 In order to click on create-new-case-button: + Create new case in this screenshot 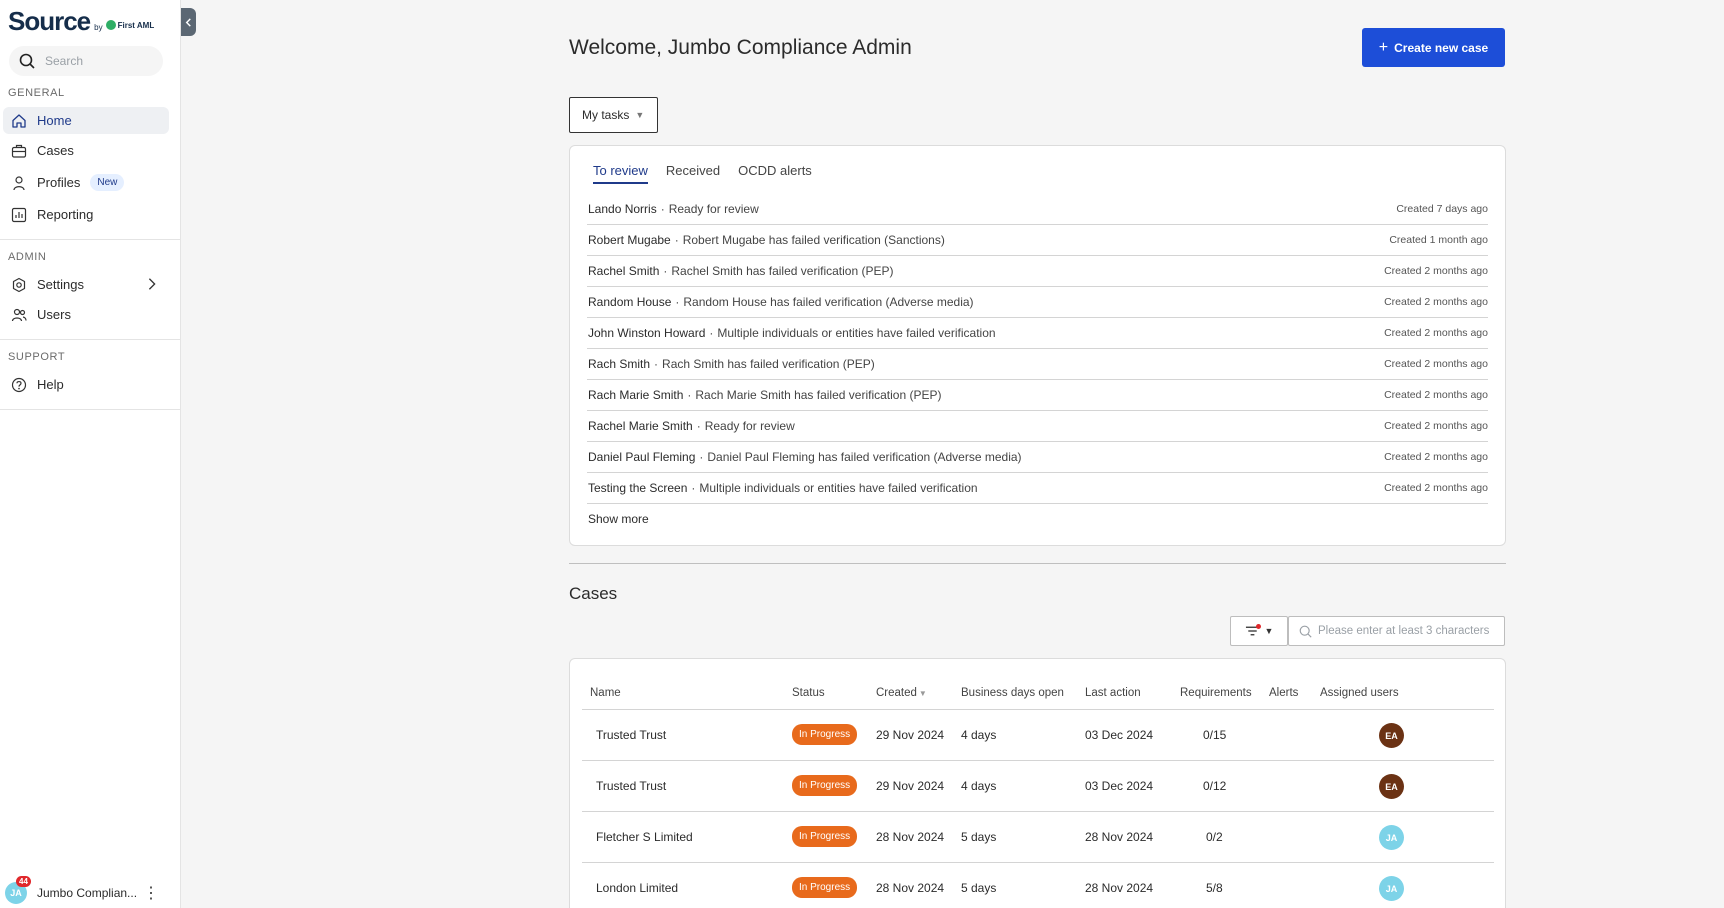, I will do `click(1433, 47)`.